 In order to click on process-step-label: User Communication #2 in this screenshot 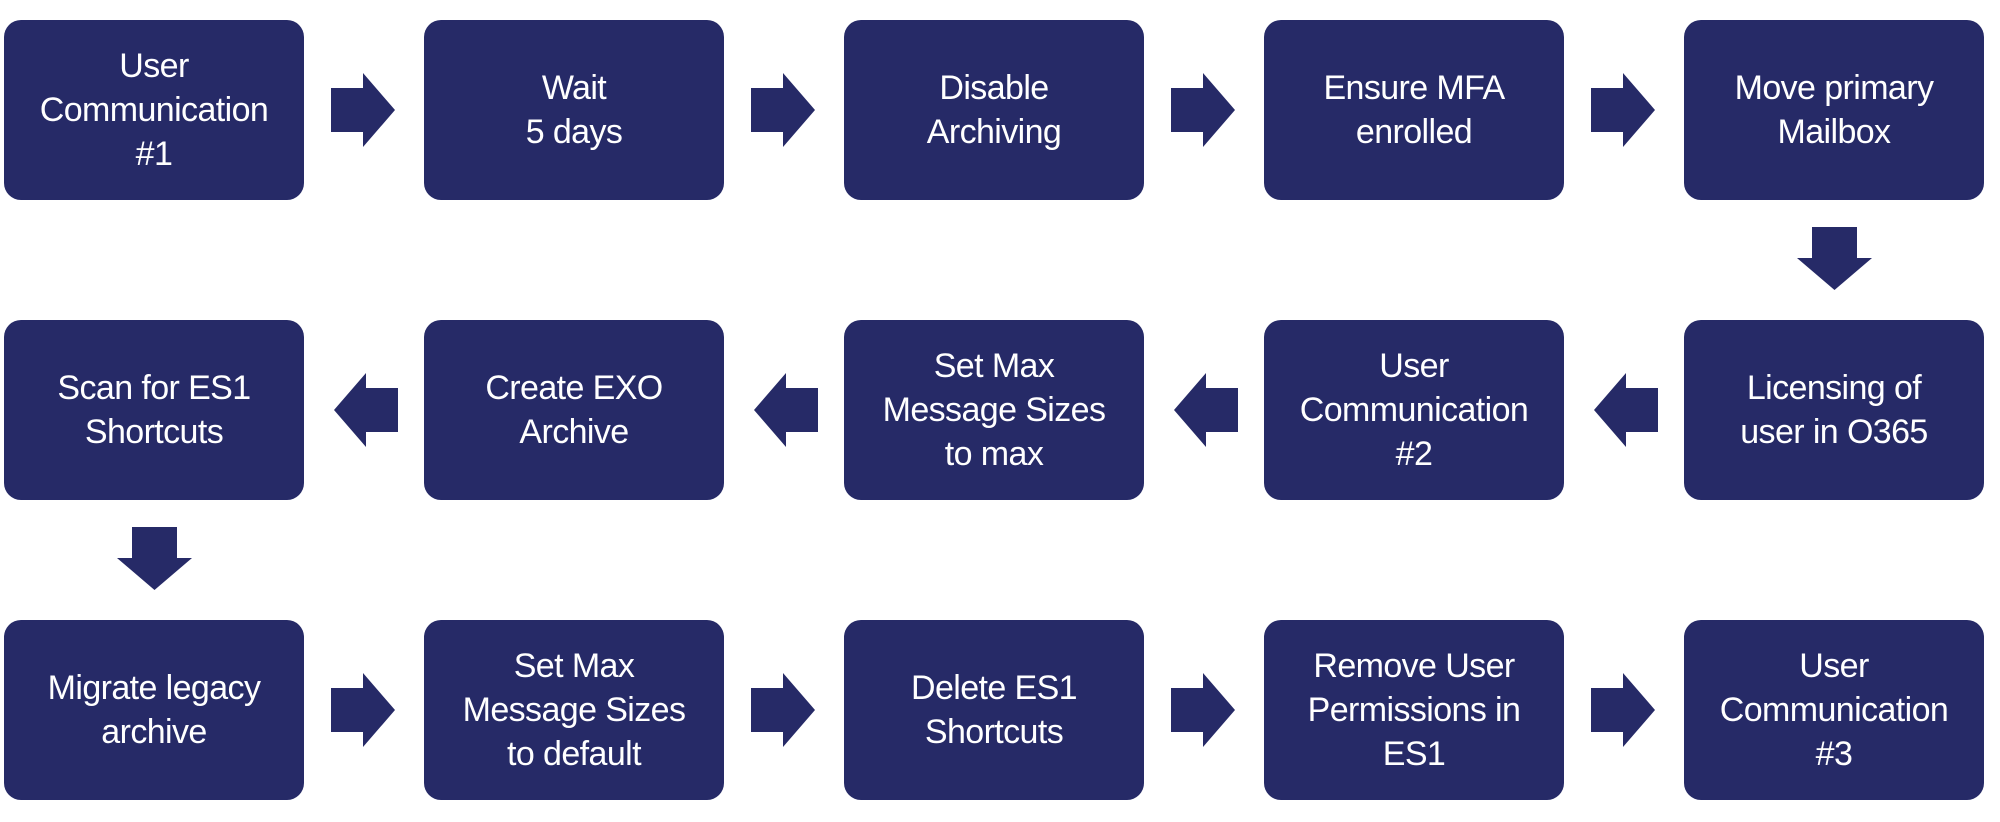, I will do `click(1414, 410)`.